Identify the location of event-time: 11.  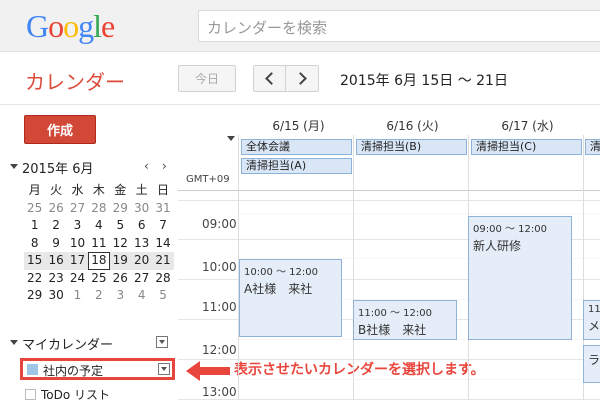
(594, 309).